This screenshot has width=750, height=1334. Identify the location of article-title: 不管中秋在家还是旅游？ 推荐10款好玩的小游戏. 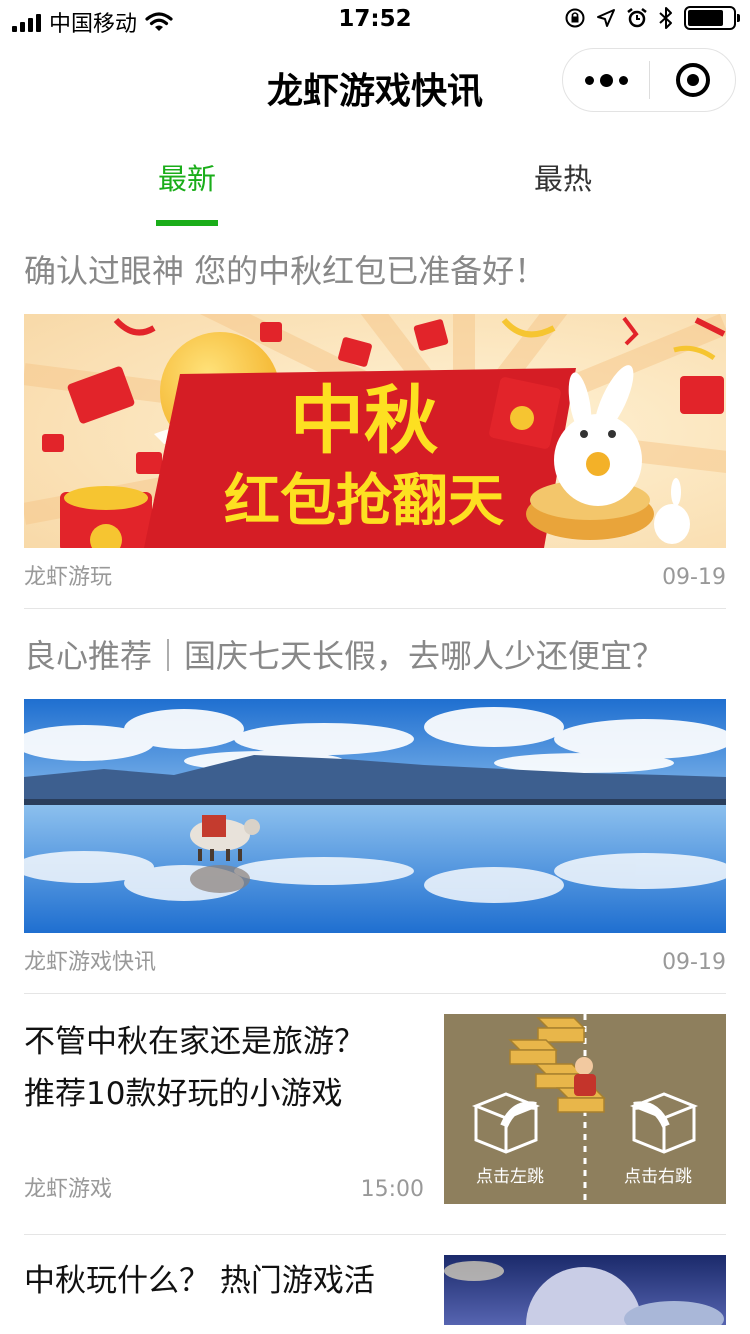
(222, 1068).